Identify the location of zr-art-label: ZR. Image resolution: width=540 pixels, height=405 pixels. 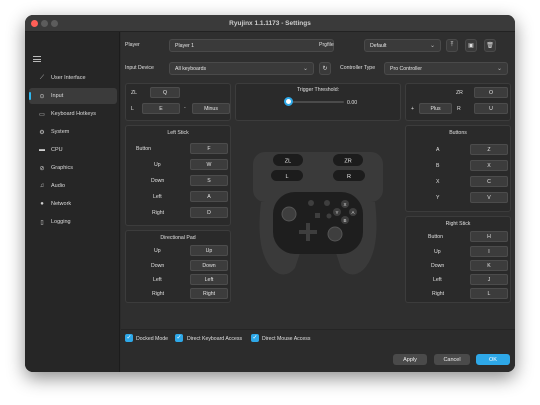
(347, 162).